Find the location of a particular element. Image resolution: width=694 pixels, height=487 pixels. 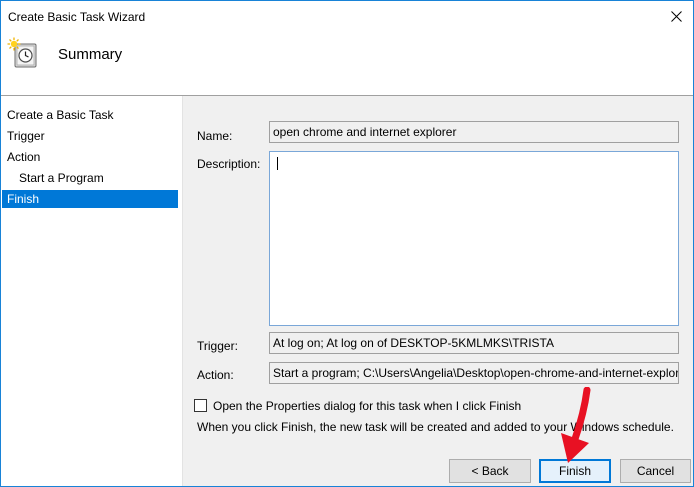

window-title: Create Basic Task Wizard is located at coordinates (77, 17).